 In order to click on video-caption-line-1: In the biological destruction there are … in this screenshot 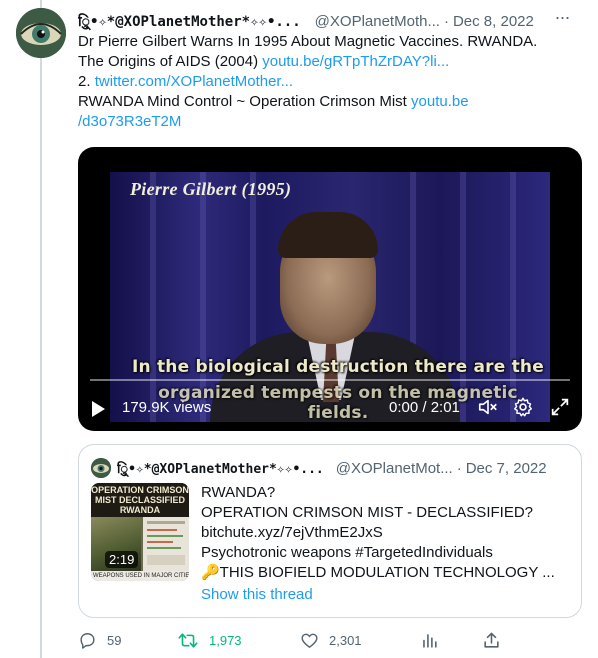, I will do `click(338, 367)`.